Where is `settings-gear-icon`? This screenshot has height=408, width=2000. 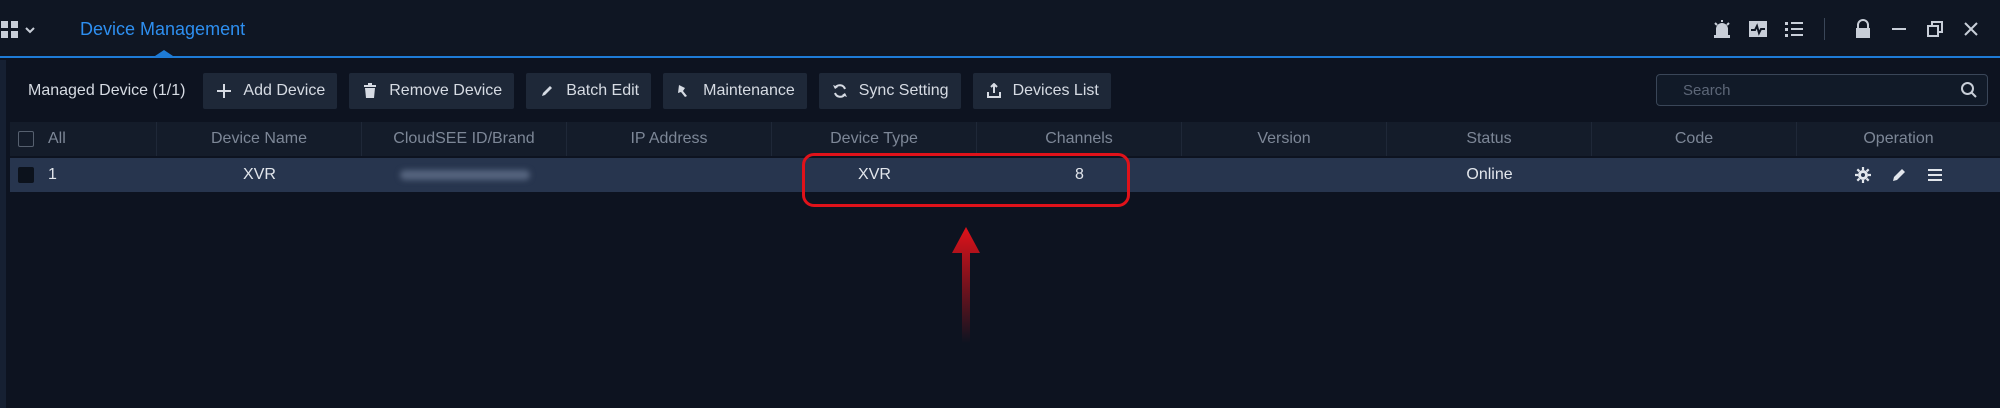 settings-gear-icon is located at coordinates (1863, 175).